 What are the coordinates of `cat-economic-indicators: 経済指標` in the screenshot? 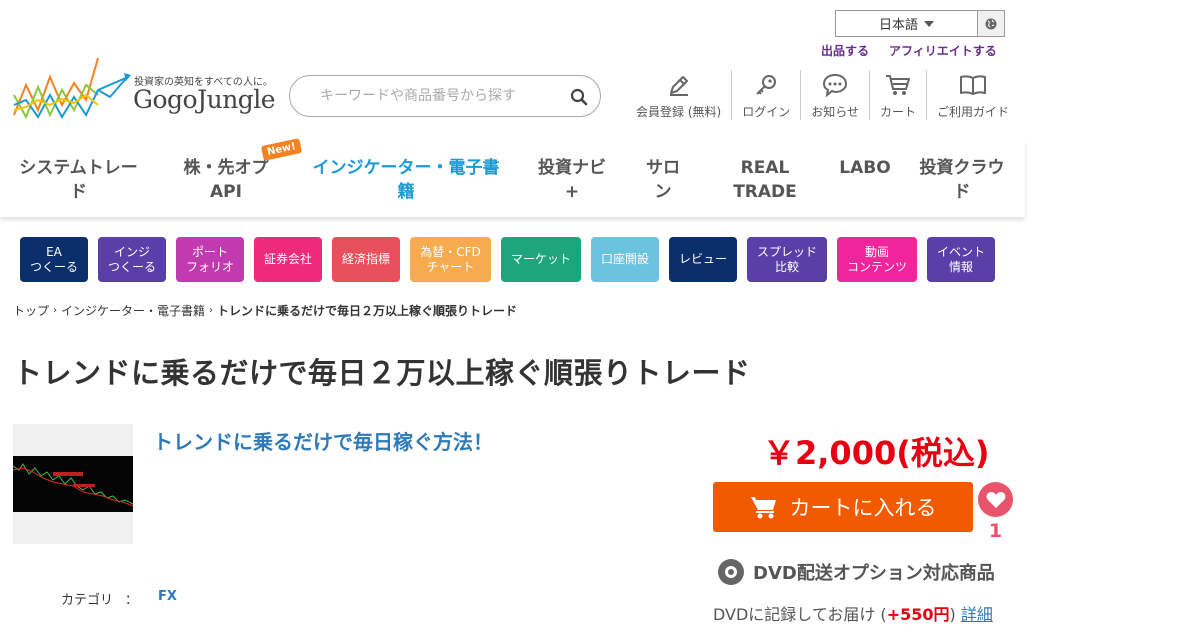 It's located at (366, 259).